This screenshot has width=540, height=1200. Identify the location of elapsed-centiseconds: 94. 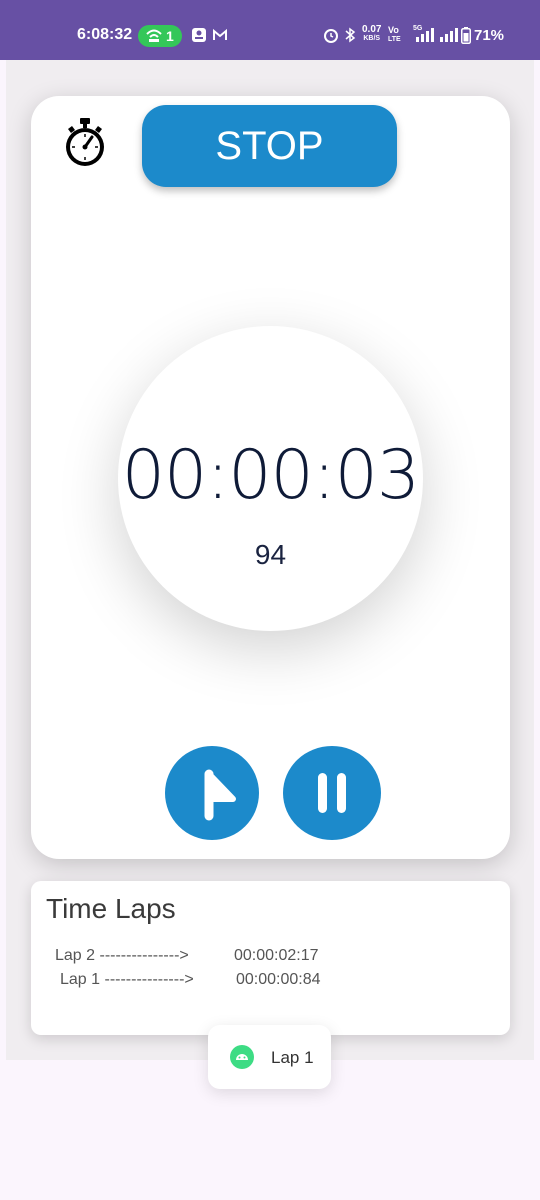
(270, 554).